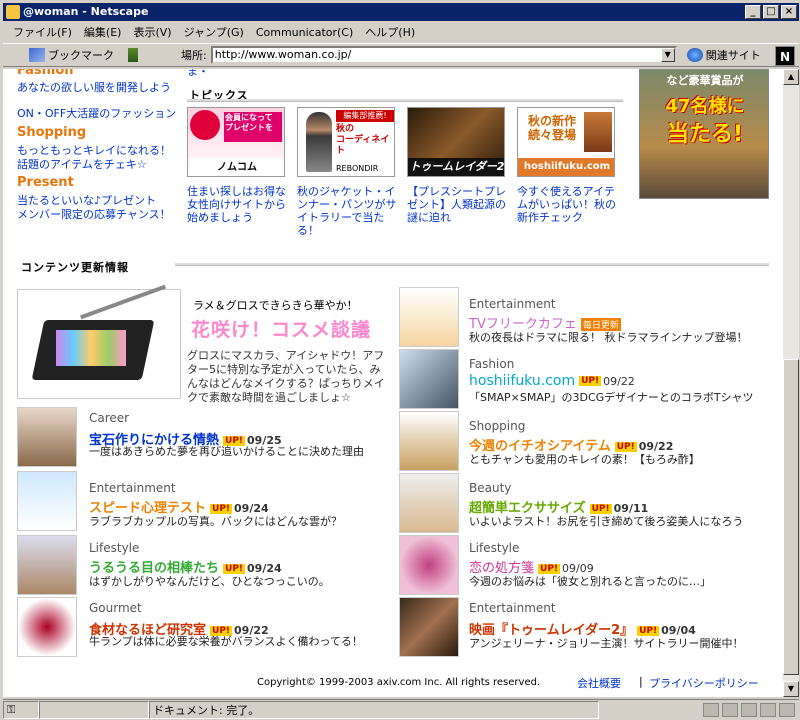 The width and height of the screenshot is (800, 720). Describe the element at coordinates (571, 444) in the screenshot. I see `weekly-item-title: 今週のイチオシアイテム UP! 09/22` at that location.